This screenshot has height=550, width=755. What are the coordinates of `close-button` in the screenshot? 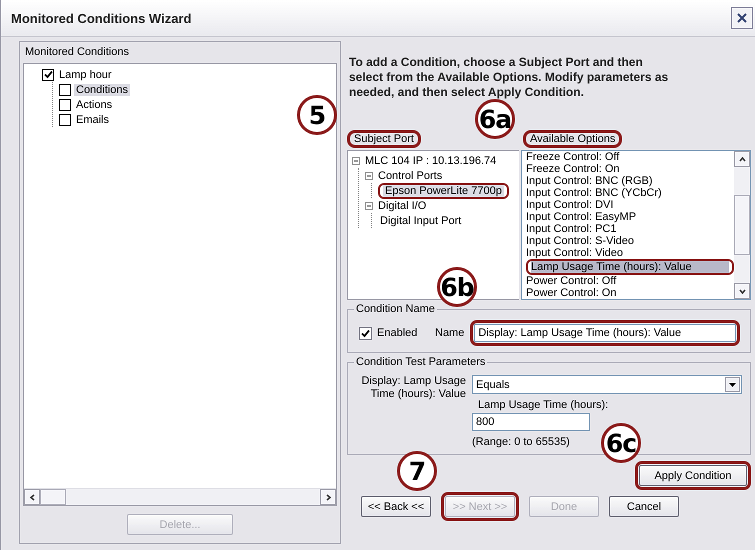 It's located at (742, 18).